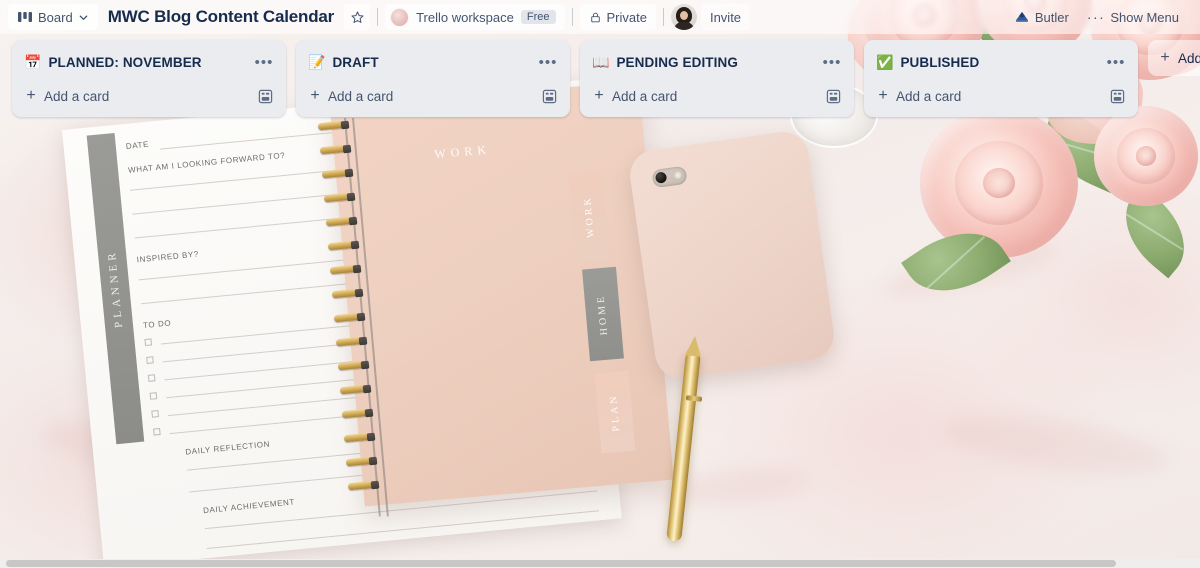  I want to click on butler-label: Butler, so click(1051, 17).